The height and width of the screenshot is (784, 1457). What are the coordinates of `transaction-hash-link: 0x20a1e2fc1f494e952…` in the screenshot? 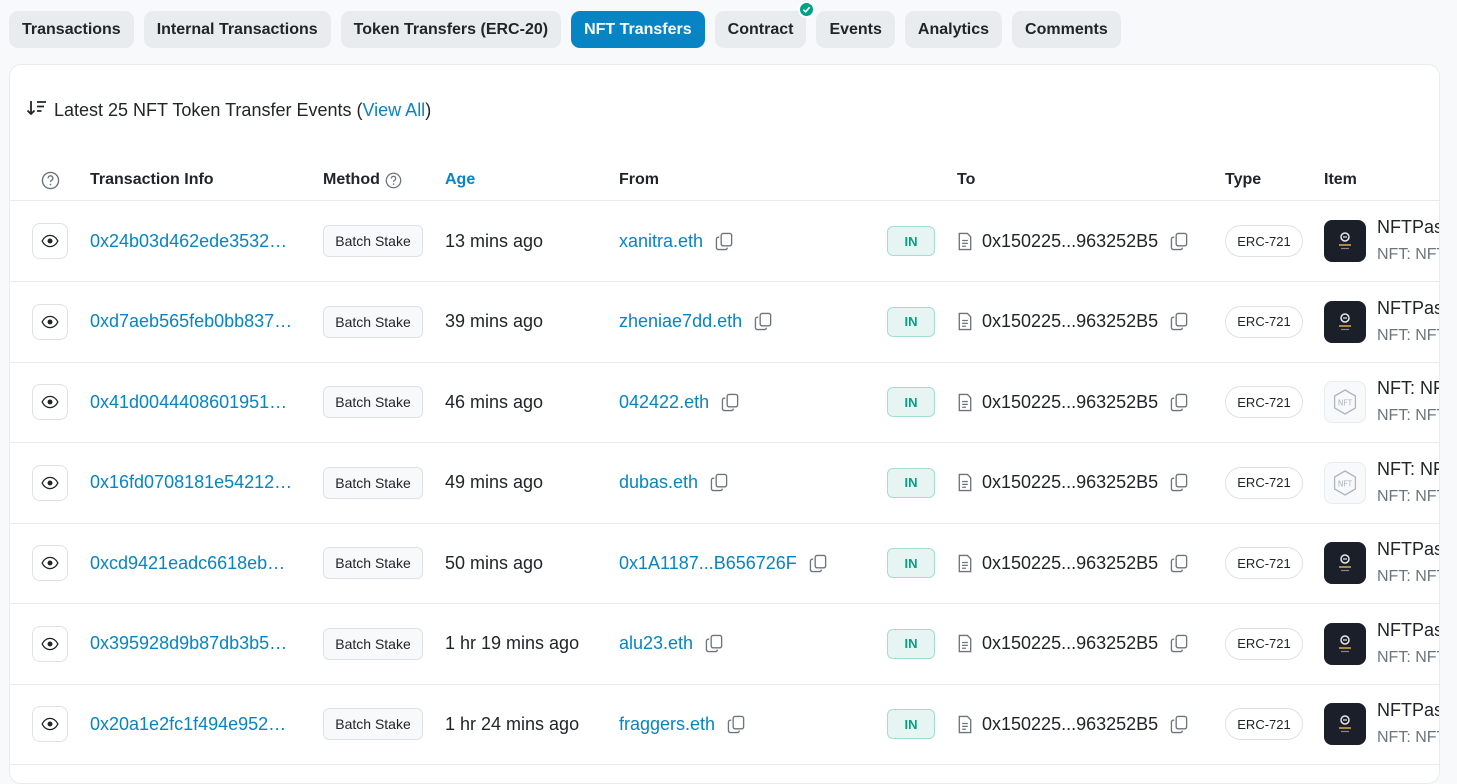 It's located at (195, 724).